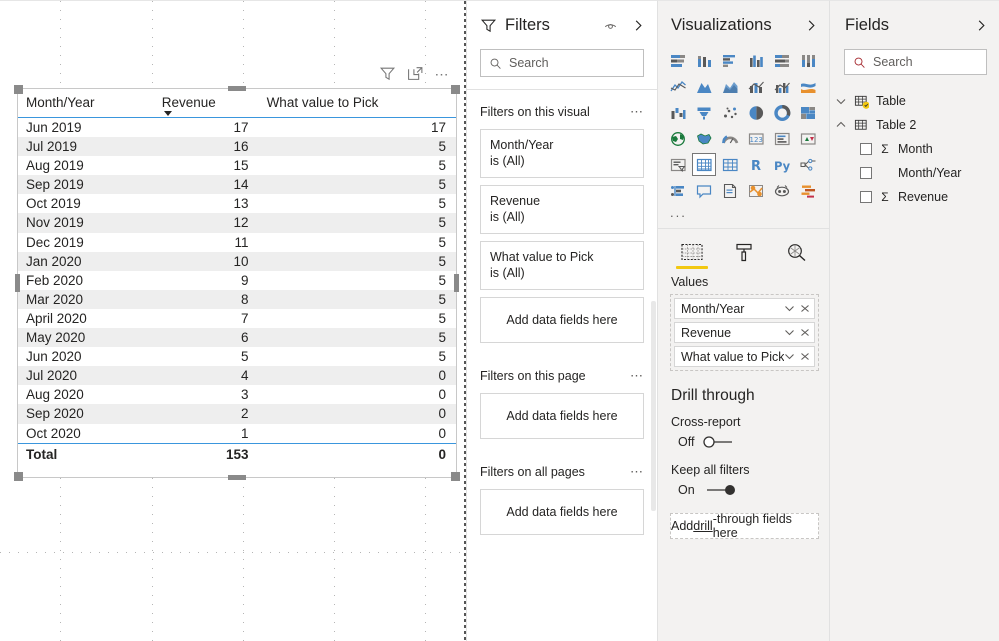  I want to click on table-icon, so click(704, 164).